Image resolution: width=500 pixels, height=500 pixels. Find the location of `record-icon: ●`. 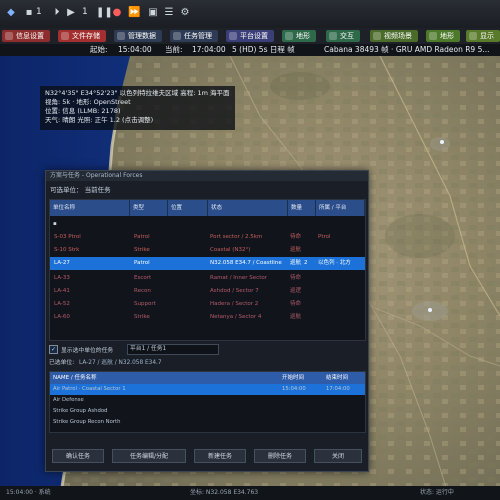

record-icon: ● is located at coordinates (117, 13).